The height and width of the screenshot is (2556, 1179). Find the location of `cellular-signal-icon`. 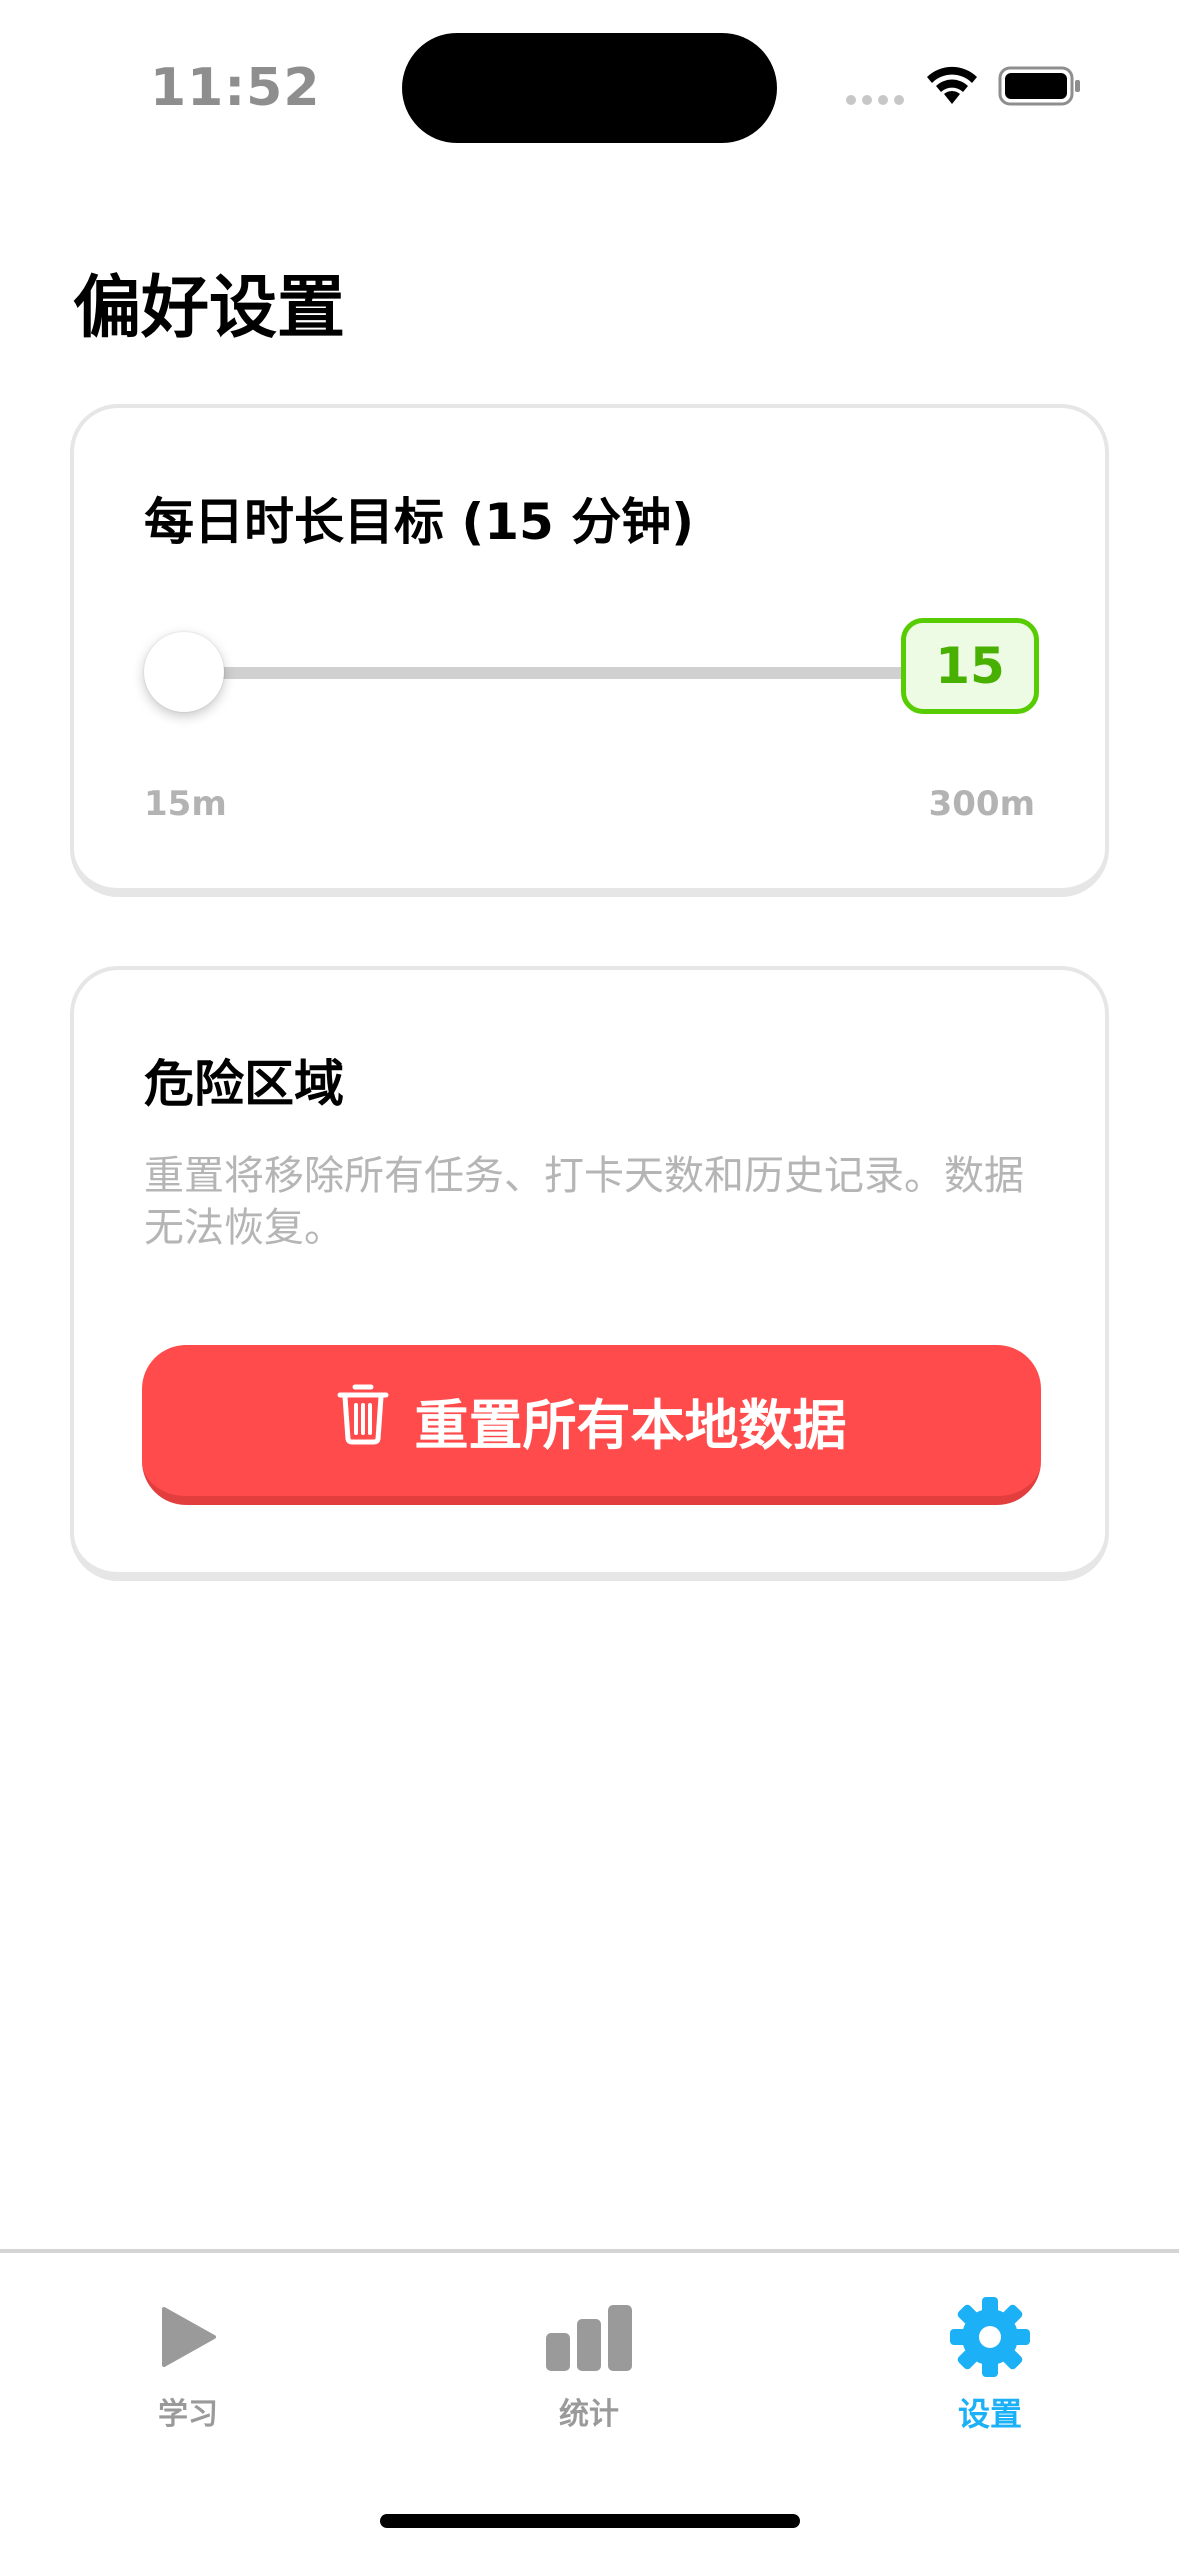

cellular-signal-icon is located at coordinates (875, 100).